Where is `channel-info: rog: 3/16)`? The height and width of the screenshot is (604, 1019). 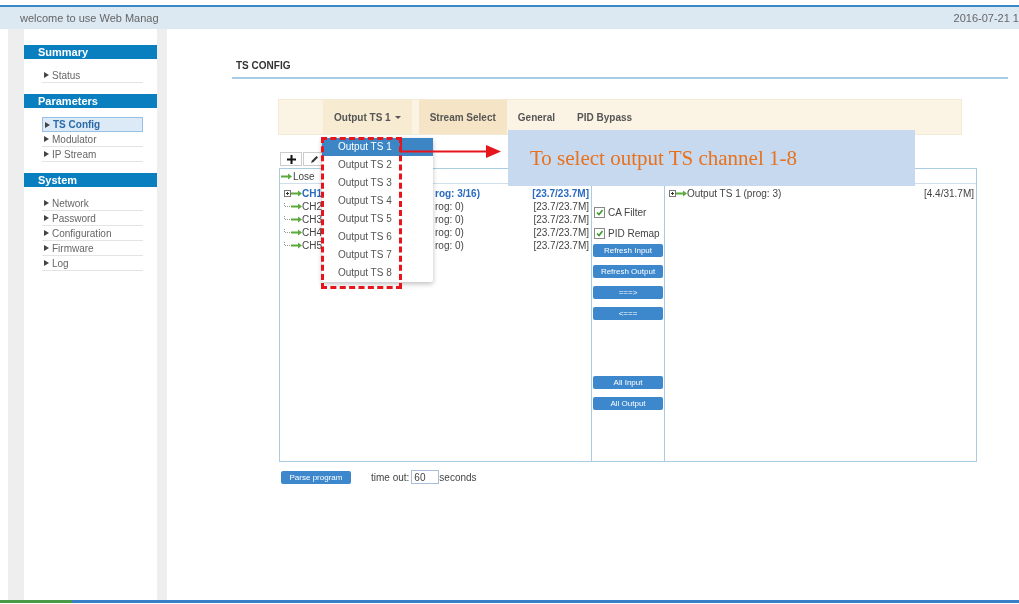
channel-info: rog: 3/16) is located at coordinates (458, 193).